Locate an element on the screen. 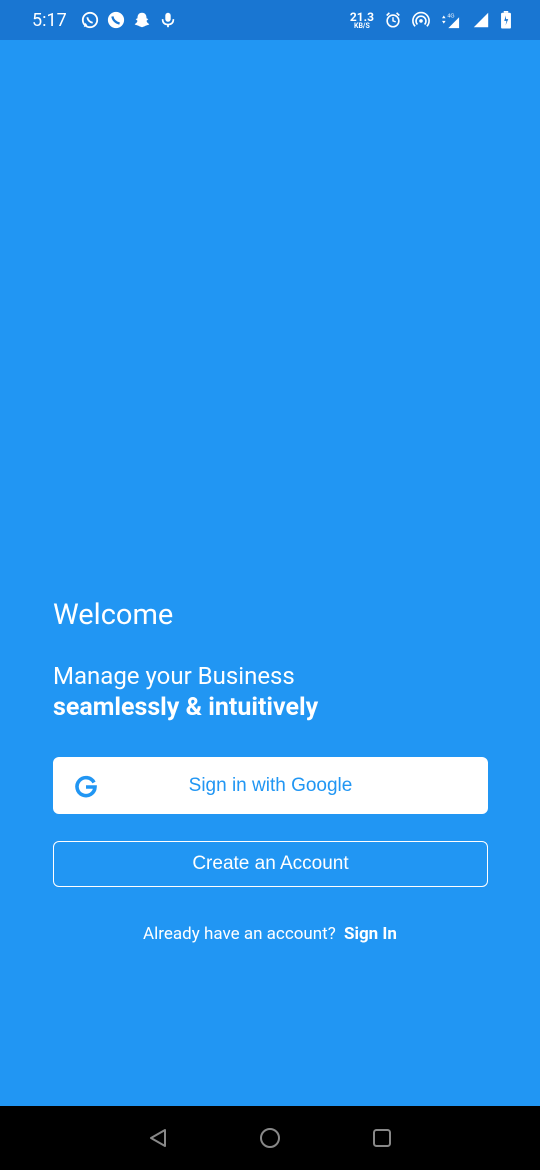 The height and width of the screenshot is (1170, 540). create-account-button: Create an Account is located at coordinates (270, 864).